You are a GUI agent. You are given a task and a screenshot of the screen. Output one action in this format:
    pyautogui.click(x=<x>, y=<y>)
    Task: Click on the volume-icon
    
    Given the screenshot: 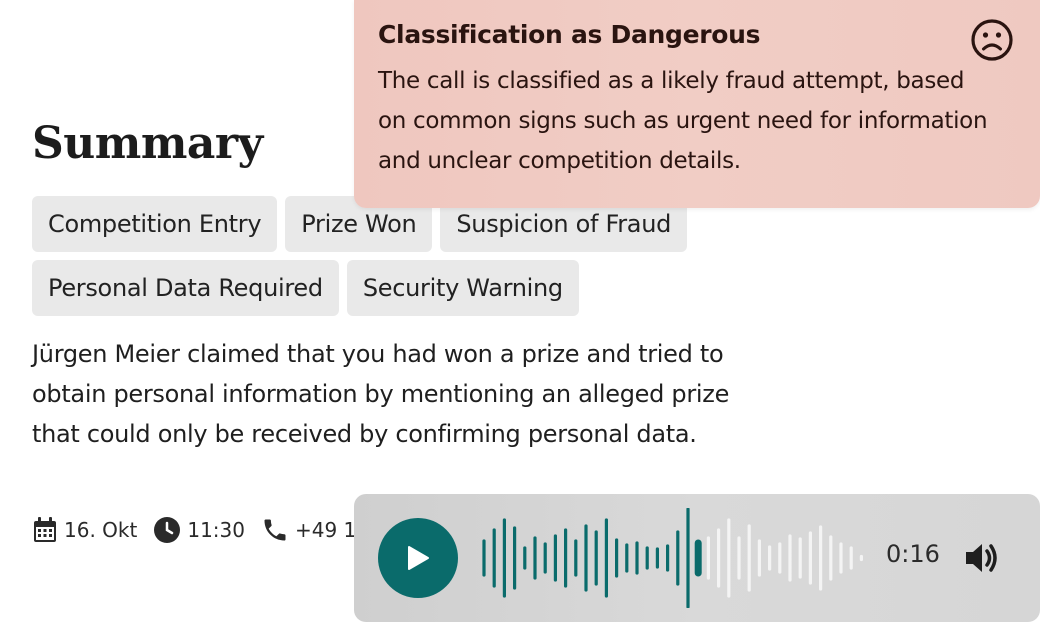 What is the action you would take?
    pyautogui.click(x=982, y=558)
    